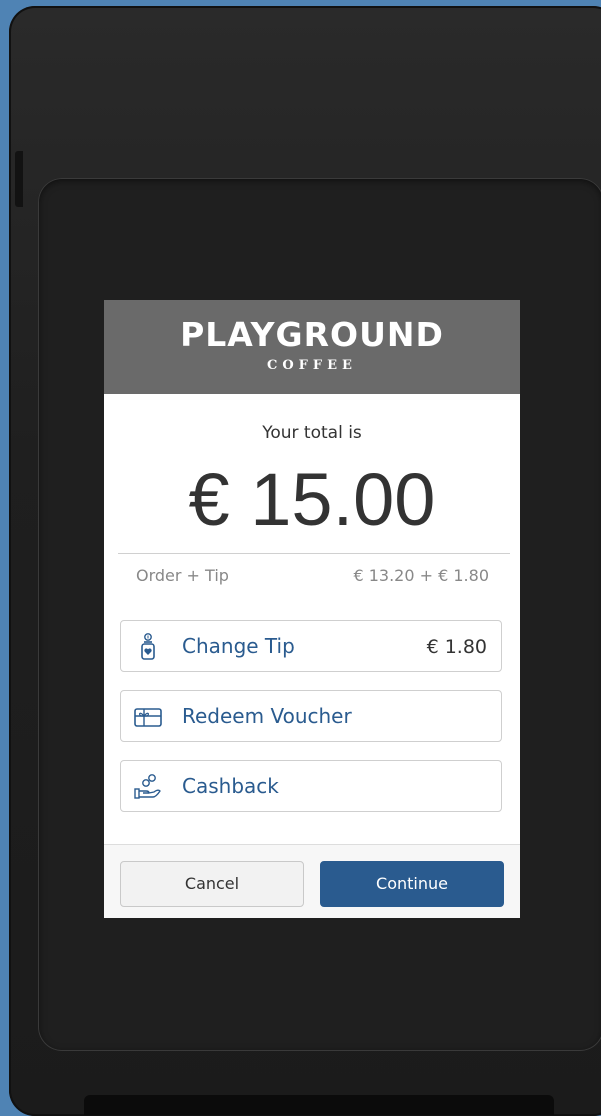 Image resolution: width=601 pixels, height=1116 pixels. I want to click on tip-amount: € 1.80, so click(456, 647).